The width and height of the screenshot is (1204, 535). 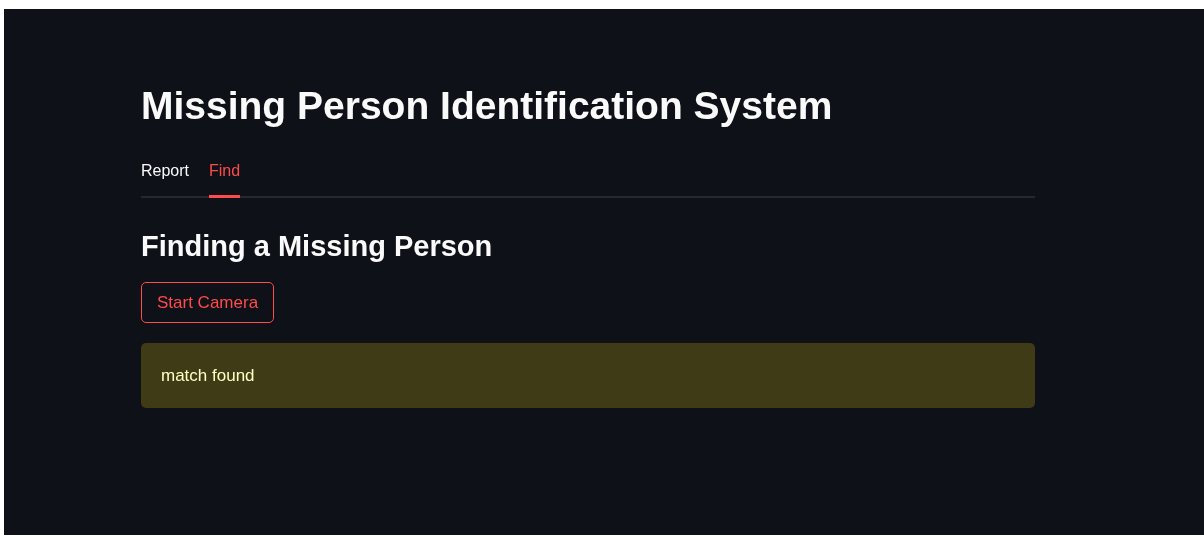 What do you see at coordinates (165, 178) in the screenshot?
I see `tab: Report` at bounding box center [165, 178].